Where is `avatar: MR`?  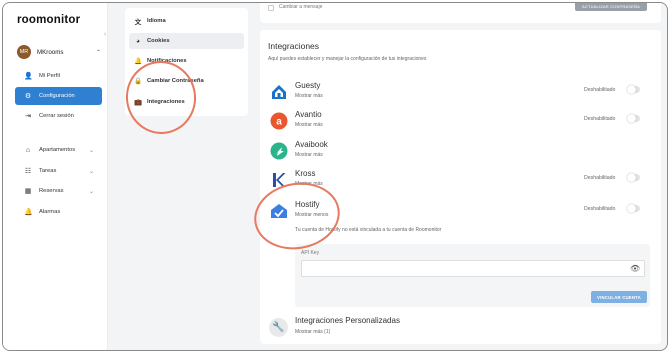
avatar: MR is located at coordinates (24, 52).